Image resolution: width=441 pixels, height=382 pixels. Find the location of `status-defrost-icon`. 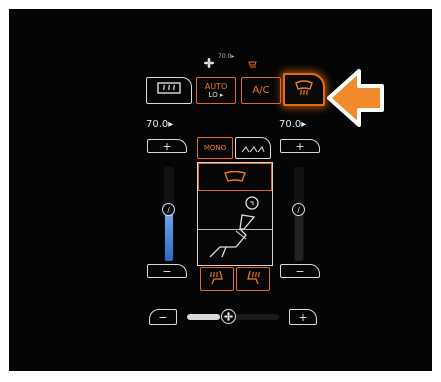

status-defrost-icon is located at coordinates (252, 61).